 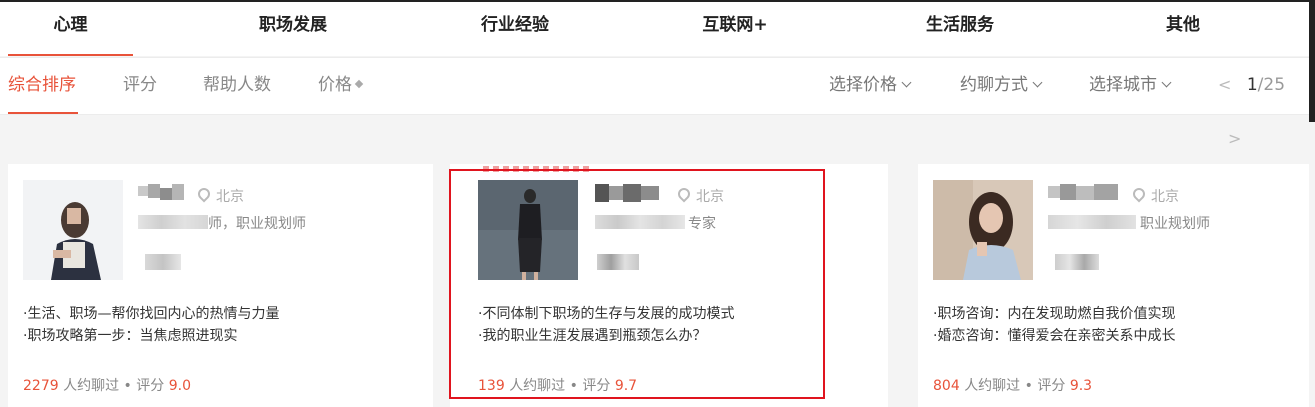 I want to click on filter-price-dropdown: 选择价格, so click(x=870, y=85).